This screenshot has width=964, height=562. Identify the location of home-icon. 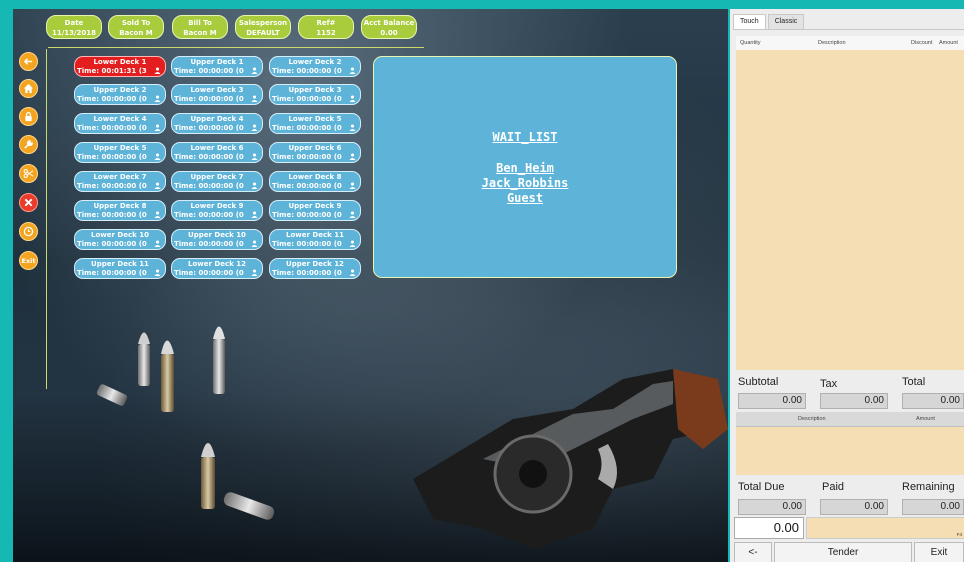
(28, 88).